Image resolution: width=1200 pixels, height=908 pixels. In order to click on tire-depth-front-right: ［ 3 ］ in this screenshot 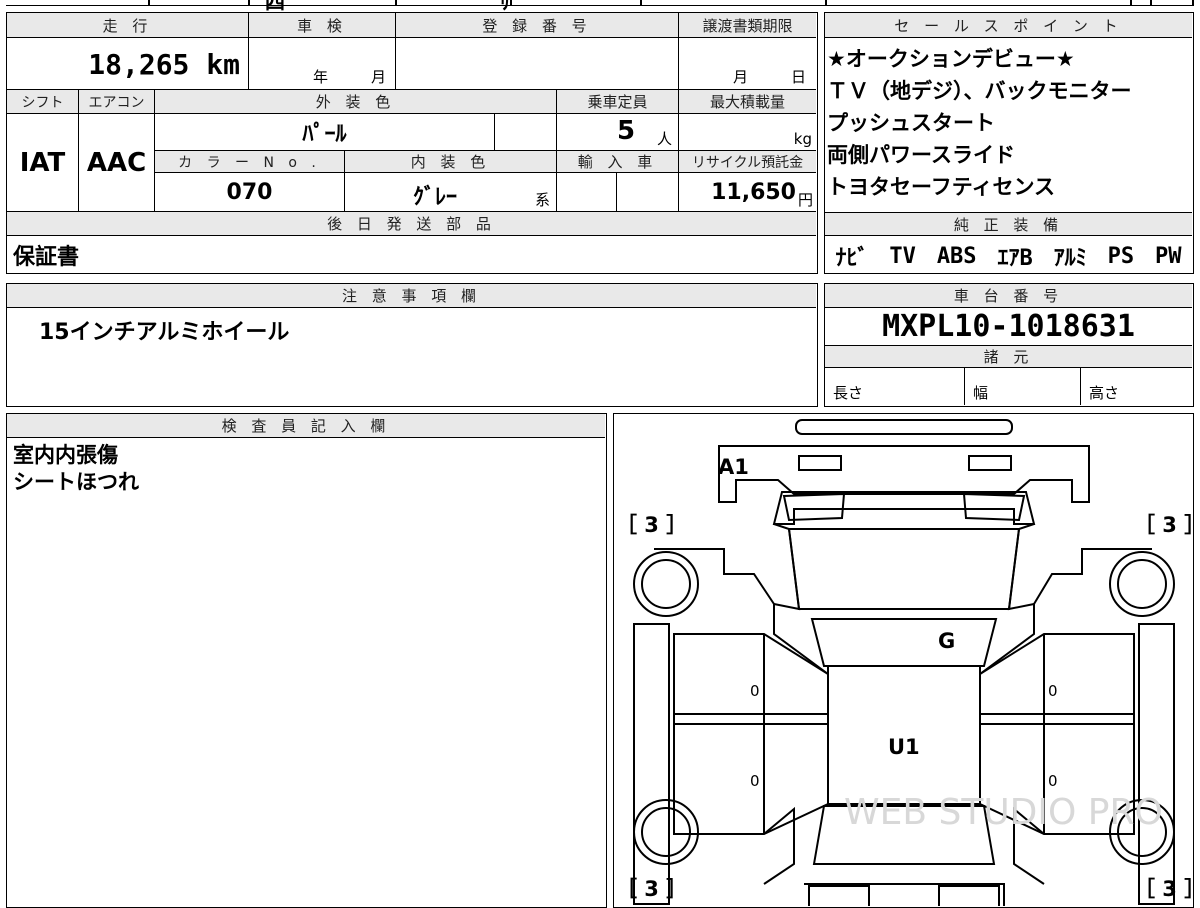, I will do `click(1163, 525)`.